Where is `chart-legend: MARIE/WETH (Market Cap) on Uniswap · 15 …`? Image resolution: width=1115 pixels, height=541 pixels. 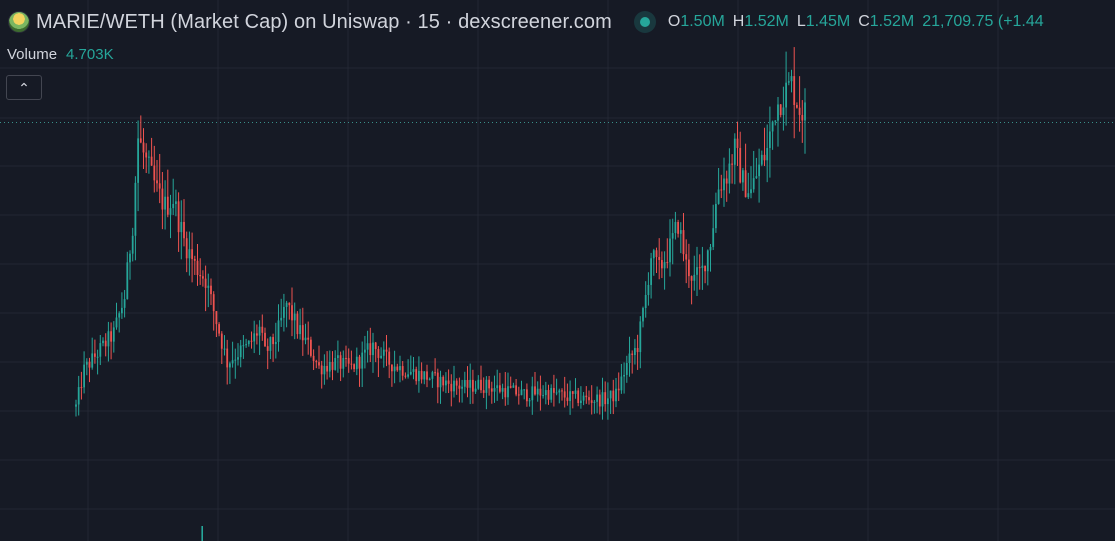 chart-legend: MARIE/WETH (Market Cap) on Uniswap · 15 … is located at coordinates (557, 22).